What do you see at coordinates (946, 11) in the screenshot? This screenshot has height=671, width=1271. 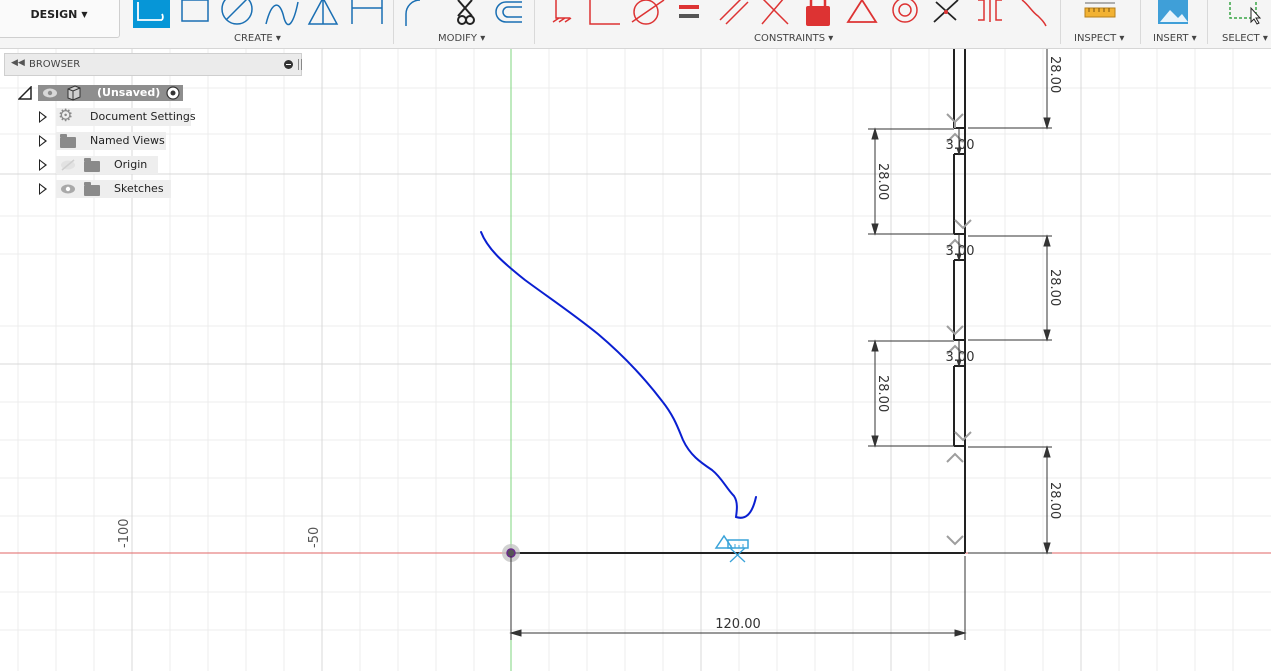 I see `coincident-constraint-icon` at bounding box center [946, 11].